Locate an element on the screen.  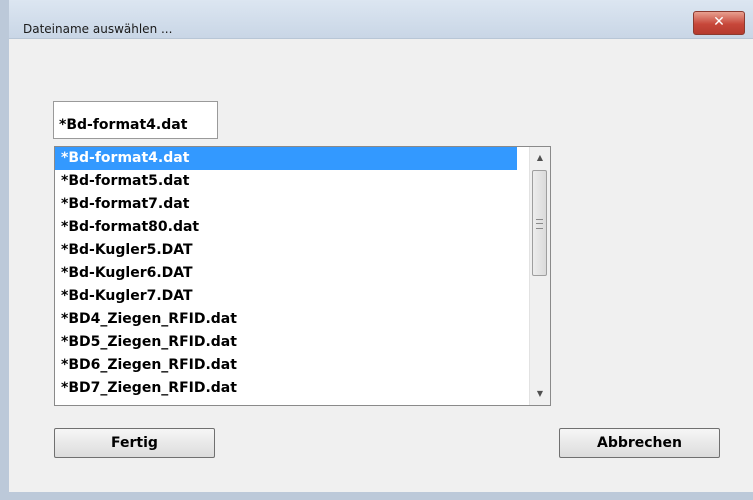
fertig-button: Fertig is located at coordinates (134, 443).